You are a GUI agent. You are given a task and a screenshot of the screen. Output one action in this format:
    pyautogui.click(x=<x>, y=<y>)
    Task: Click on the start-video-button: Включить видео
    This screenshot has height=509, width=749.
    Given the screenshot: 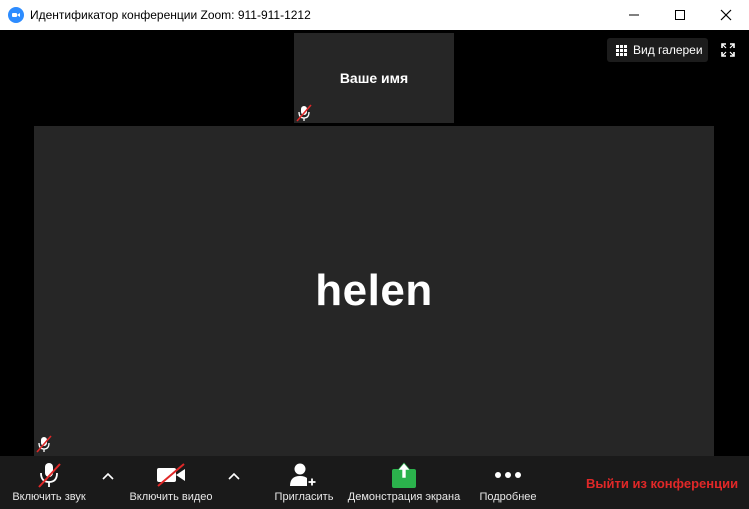 What is the action you would take?
    pyautogui.click(x=171, y=482)
    